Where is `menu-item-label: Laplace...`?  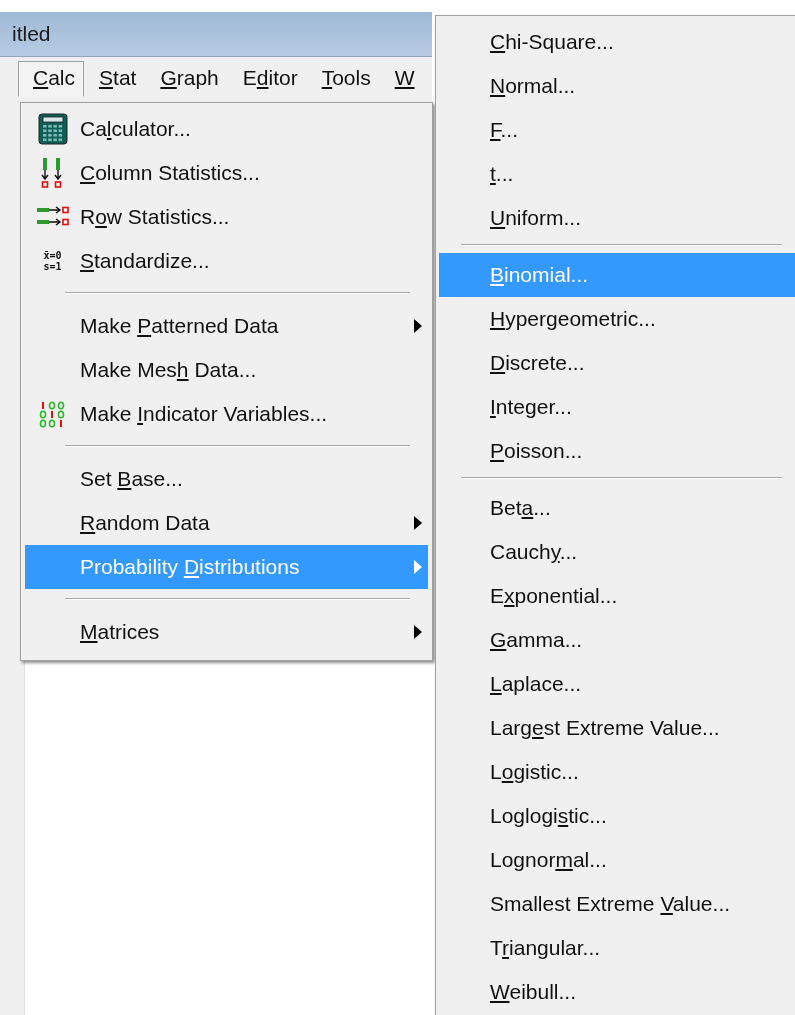 menu-item-label: Laplace... is located at coordinates (536, 684).